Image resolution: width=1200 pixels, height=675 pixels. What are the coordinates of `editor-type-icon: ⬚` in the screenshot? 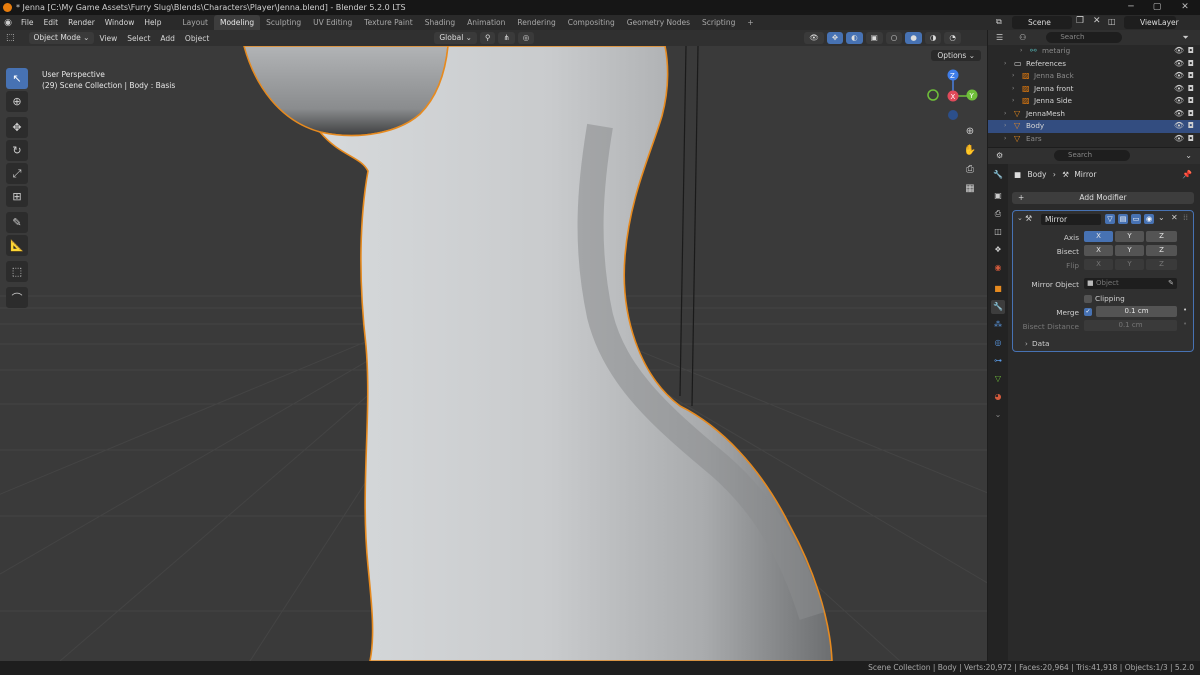 It's located at (10, 38).